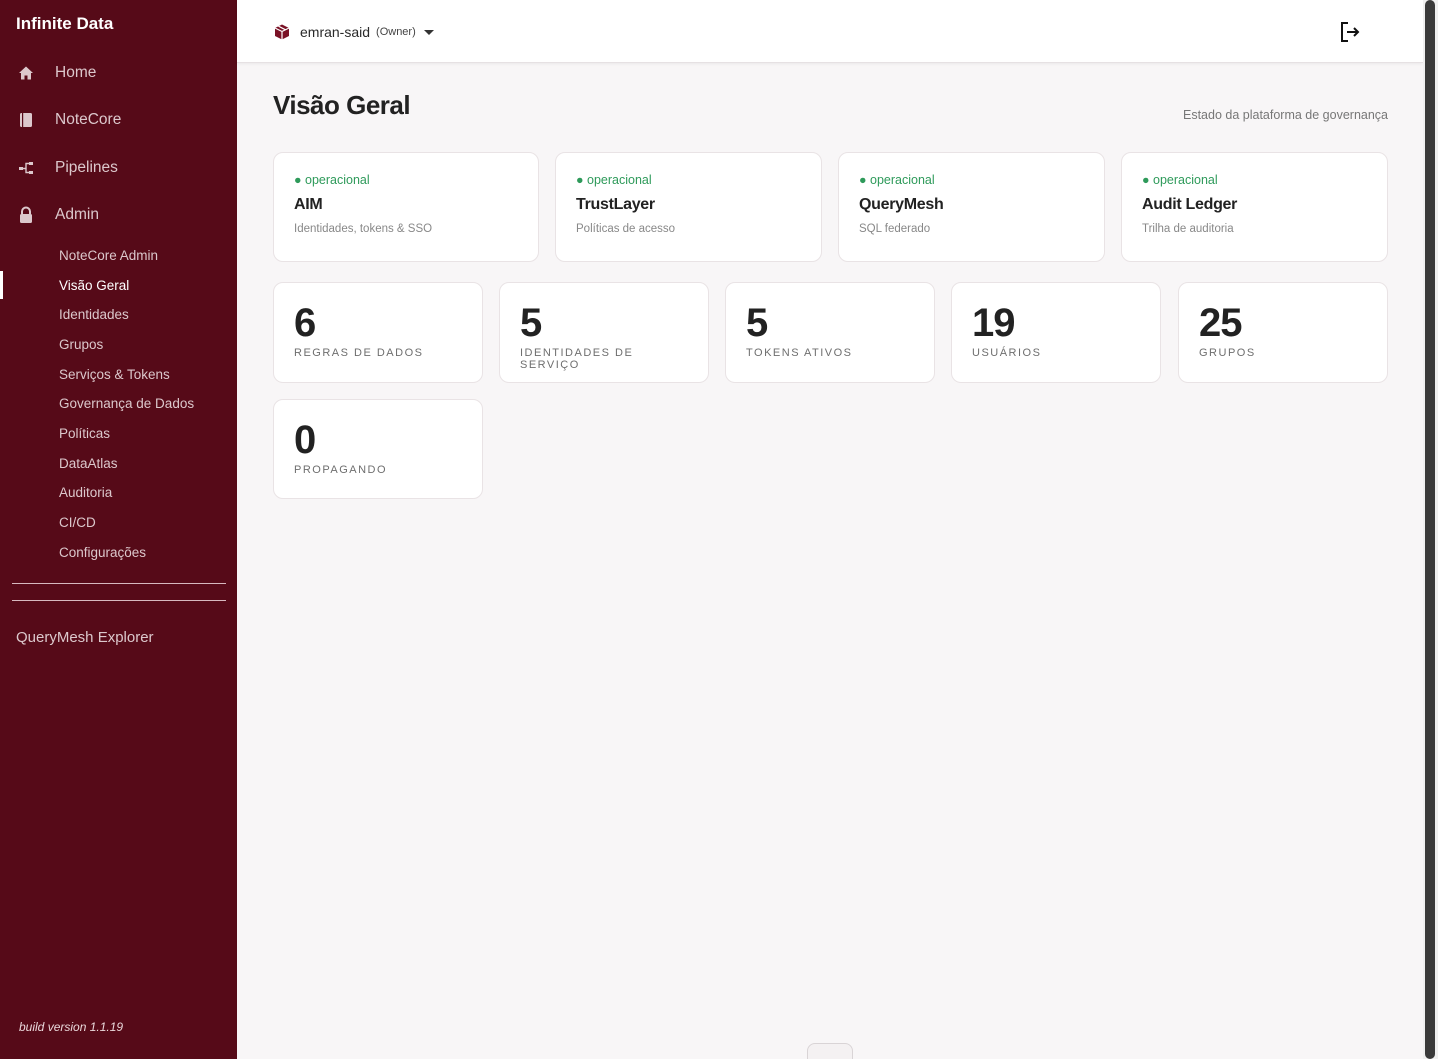 The image size is (1438, 1059). Describe the element at coordinates (1221, 323) in the screenshot. I see `stat-value: 25` at that location.